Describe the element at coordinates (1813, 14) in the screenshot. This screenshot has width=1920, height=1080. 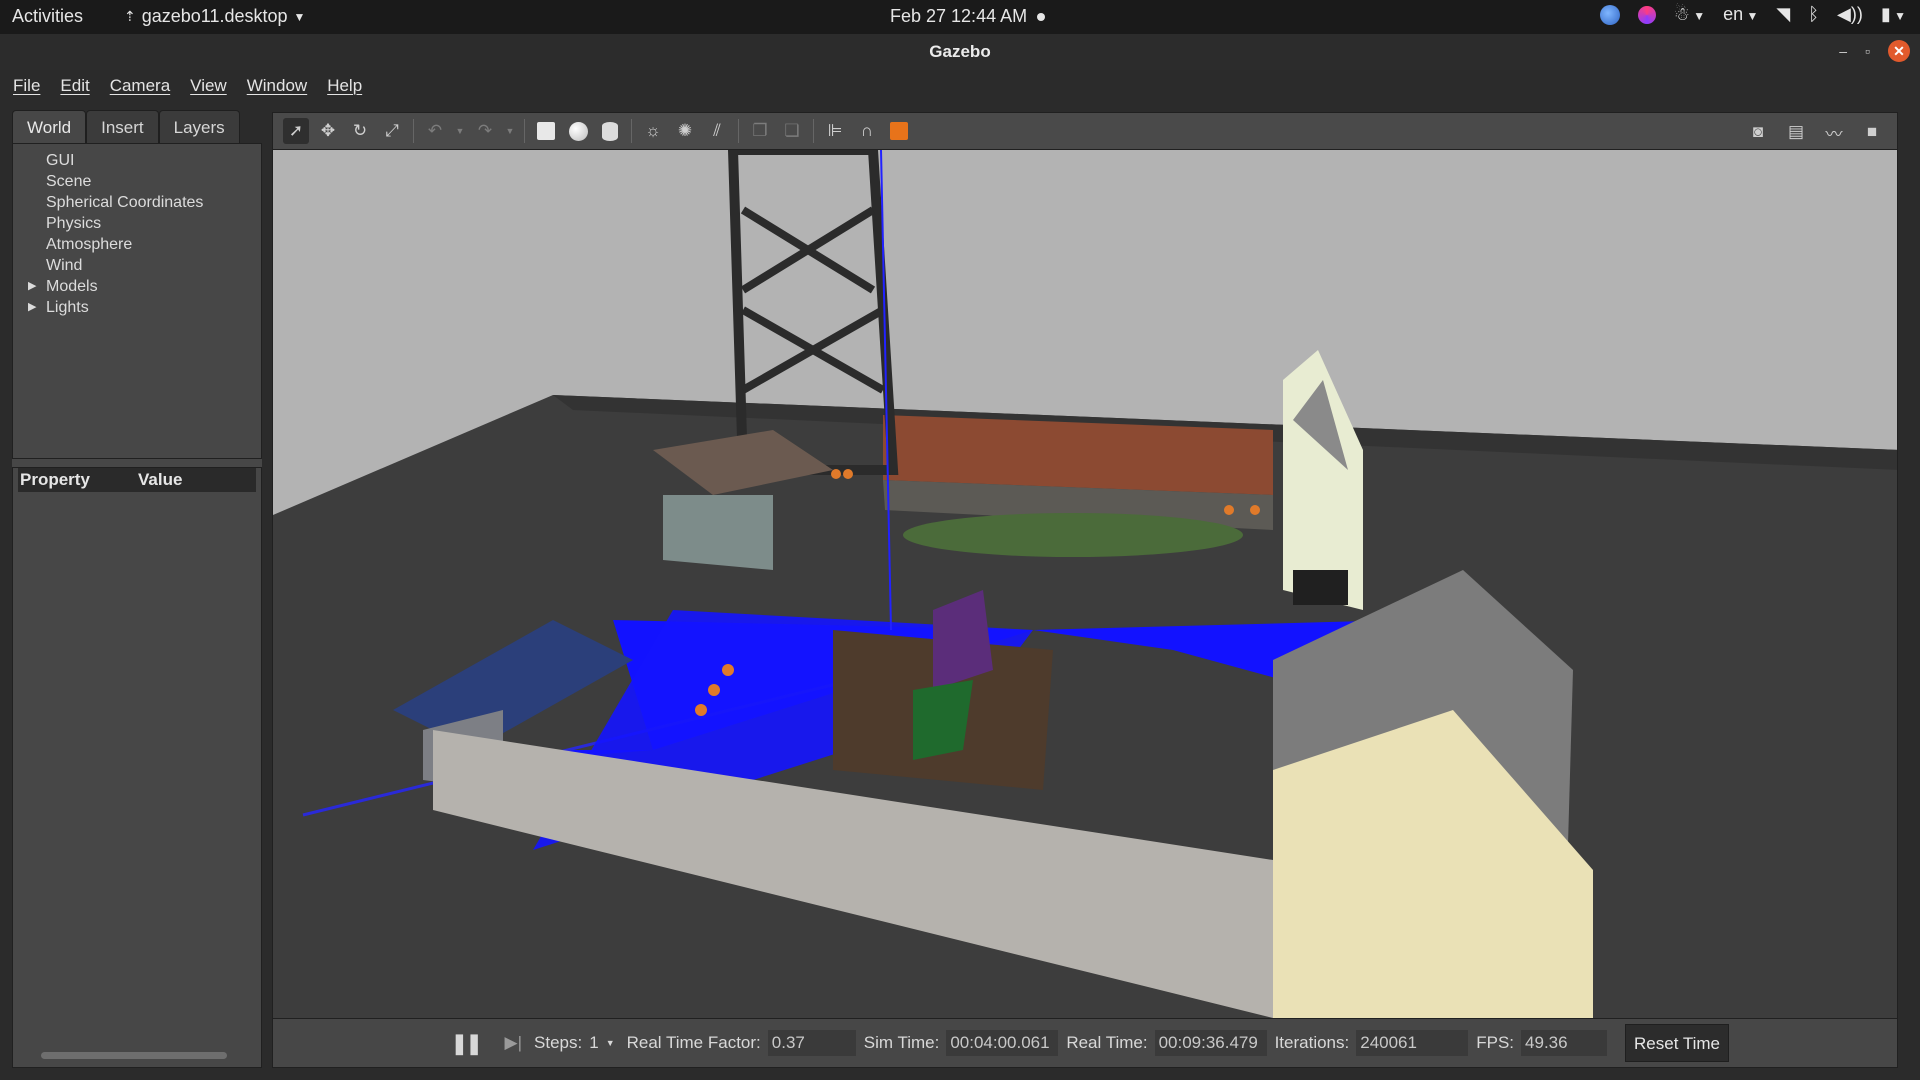
I see `bluetooth-icon: ᛒ` at that location.